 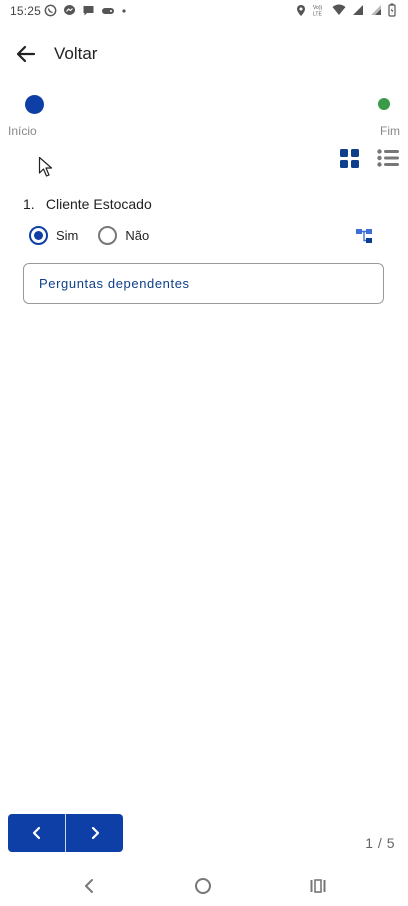 I want to click on next-button, so click(x=94, y=833).